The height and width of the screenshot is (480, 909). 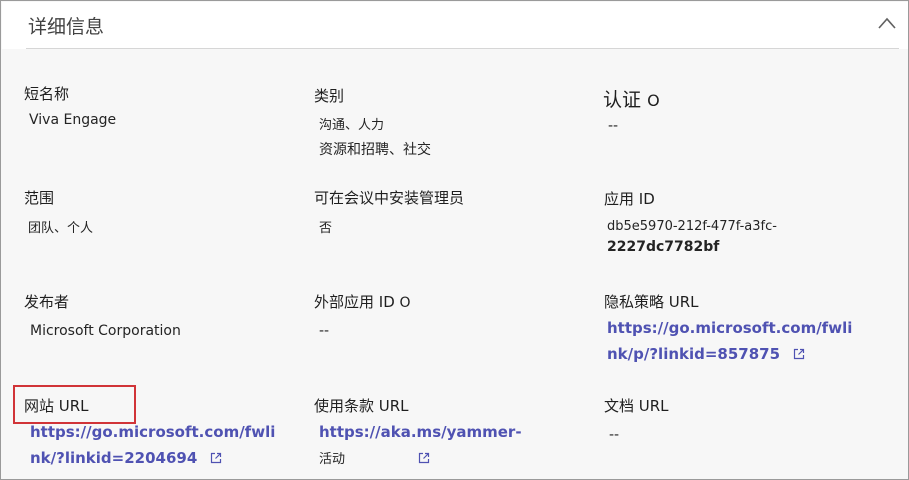 What do you see at coordinates (58, 211) in the screenshot?
I see `field-scope: 范围 团队、个人` at bounding box center [58, 211].